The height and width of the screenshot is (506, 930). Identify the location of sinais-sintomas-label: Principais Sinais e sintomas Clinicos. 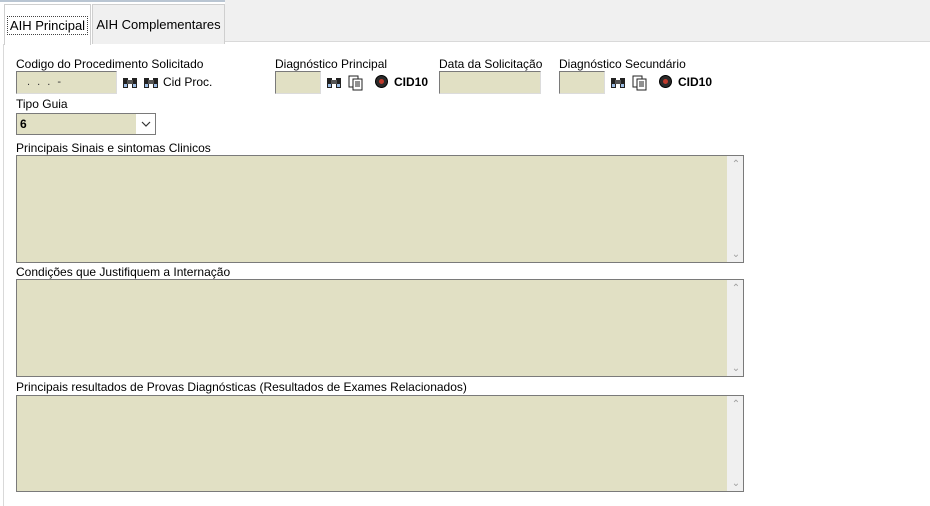
(113, 148).